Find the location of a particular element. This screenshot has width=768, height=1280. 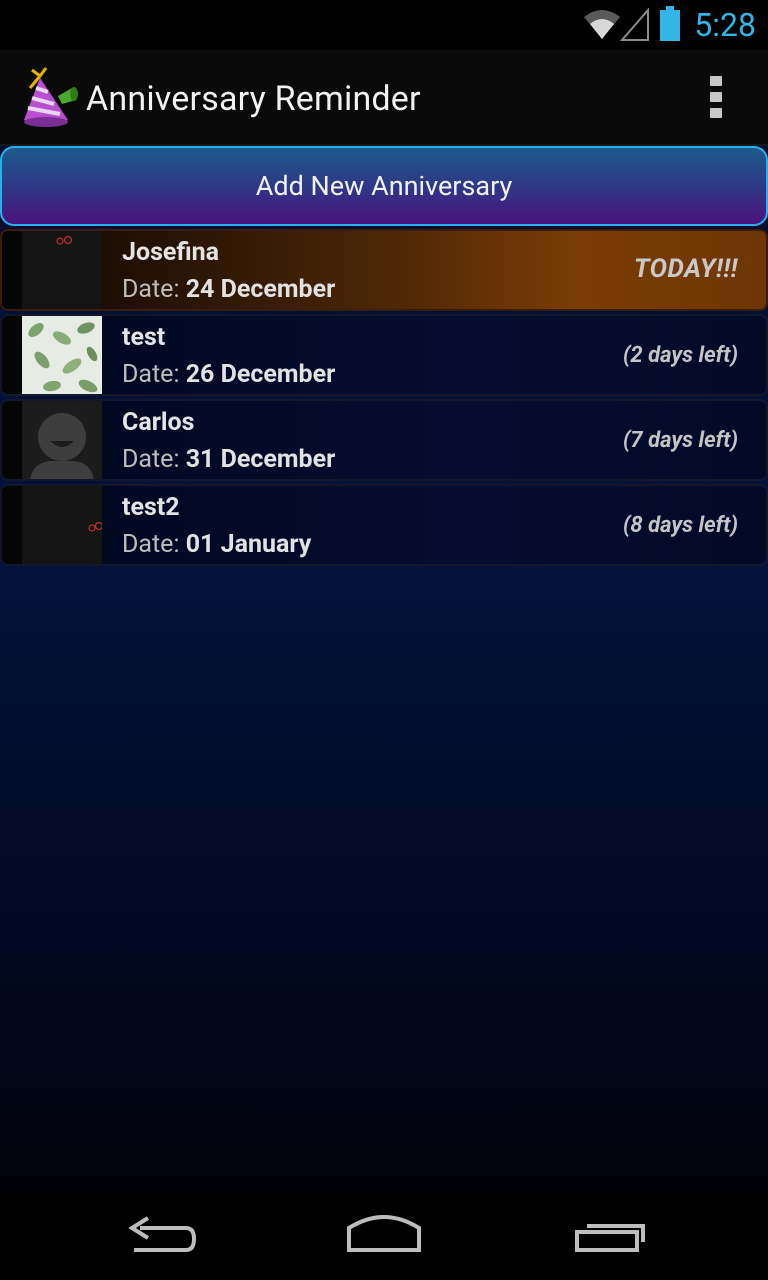

overflow-menu-icon is located at coordinates (716, 99).